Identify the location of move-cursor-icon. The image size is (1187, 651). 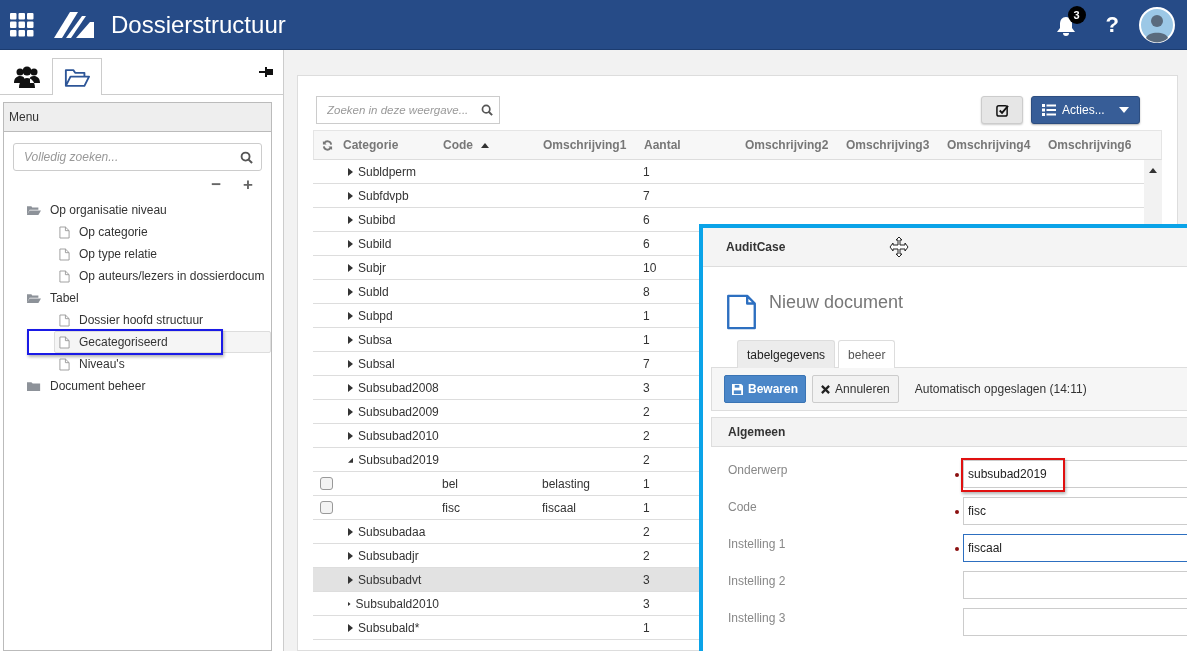
(899, 247).